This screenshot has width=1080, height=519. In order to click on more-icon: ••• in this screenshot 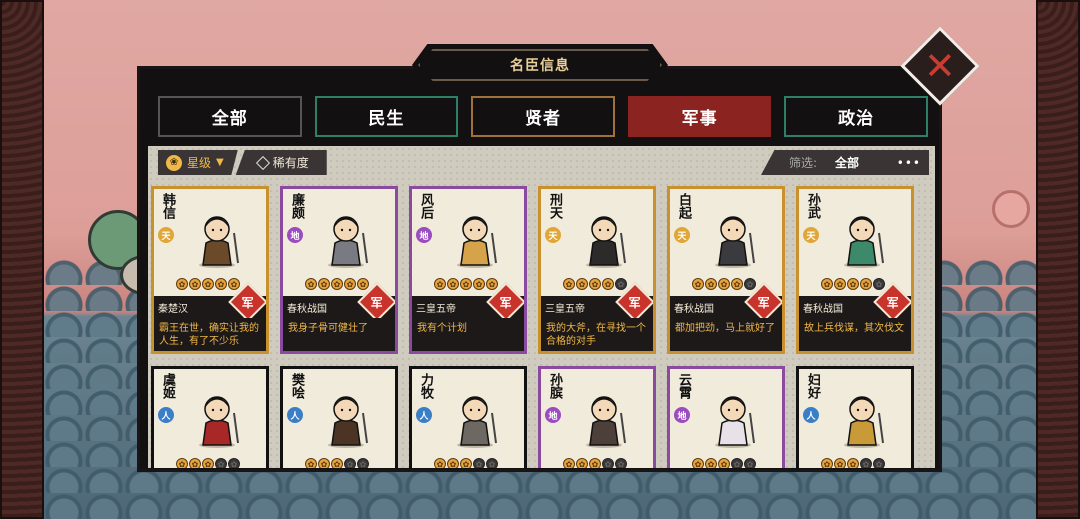, I will do `click(909, 163)`.